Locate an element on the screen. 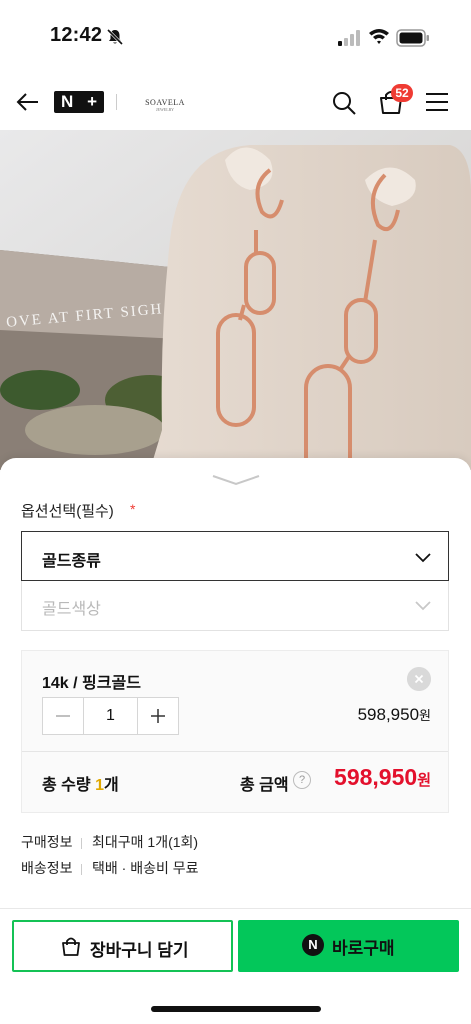 This screenshot has width=471, height=1024. required-mark: * is located at coordinates (133, 509).